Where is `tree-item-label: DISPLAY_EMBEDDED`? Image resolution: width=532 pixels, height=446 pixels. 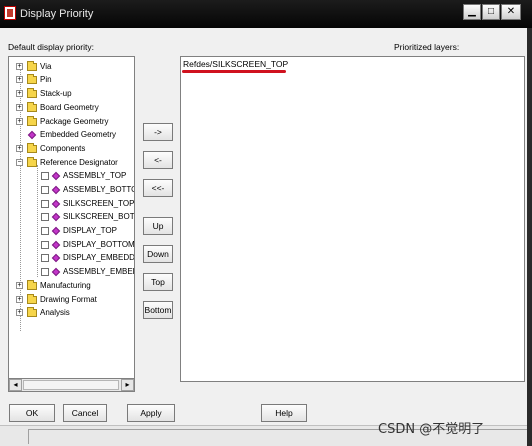
tree-item-label: DISPLAY_EMBEDDED is located at coordinates (99, 257).